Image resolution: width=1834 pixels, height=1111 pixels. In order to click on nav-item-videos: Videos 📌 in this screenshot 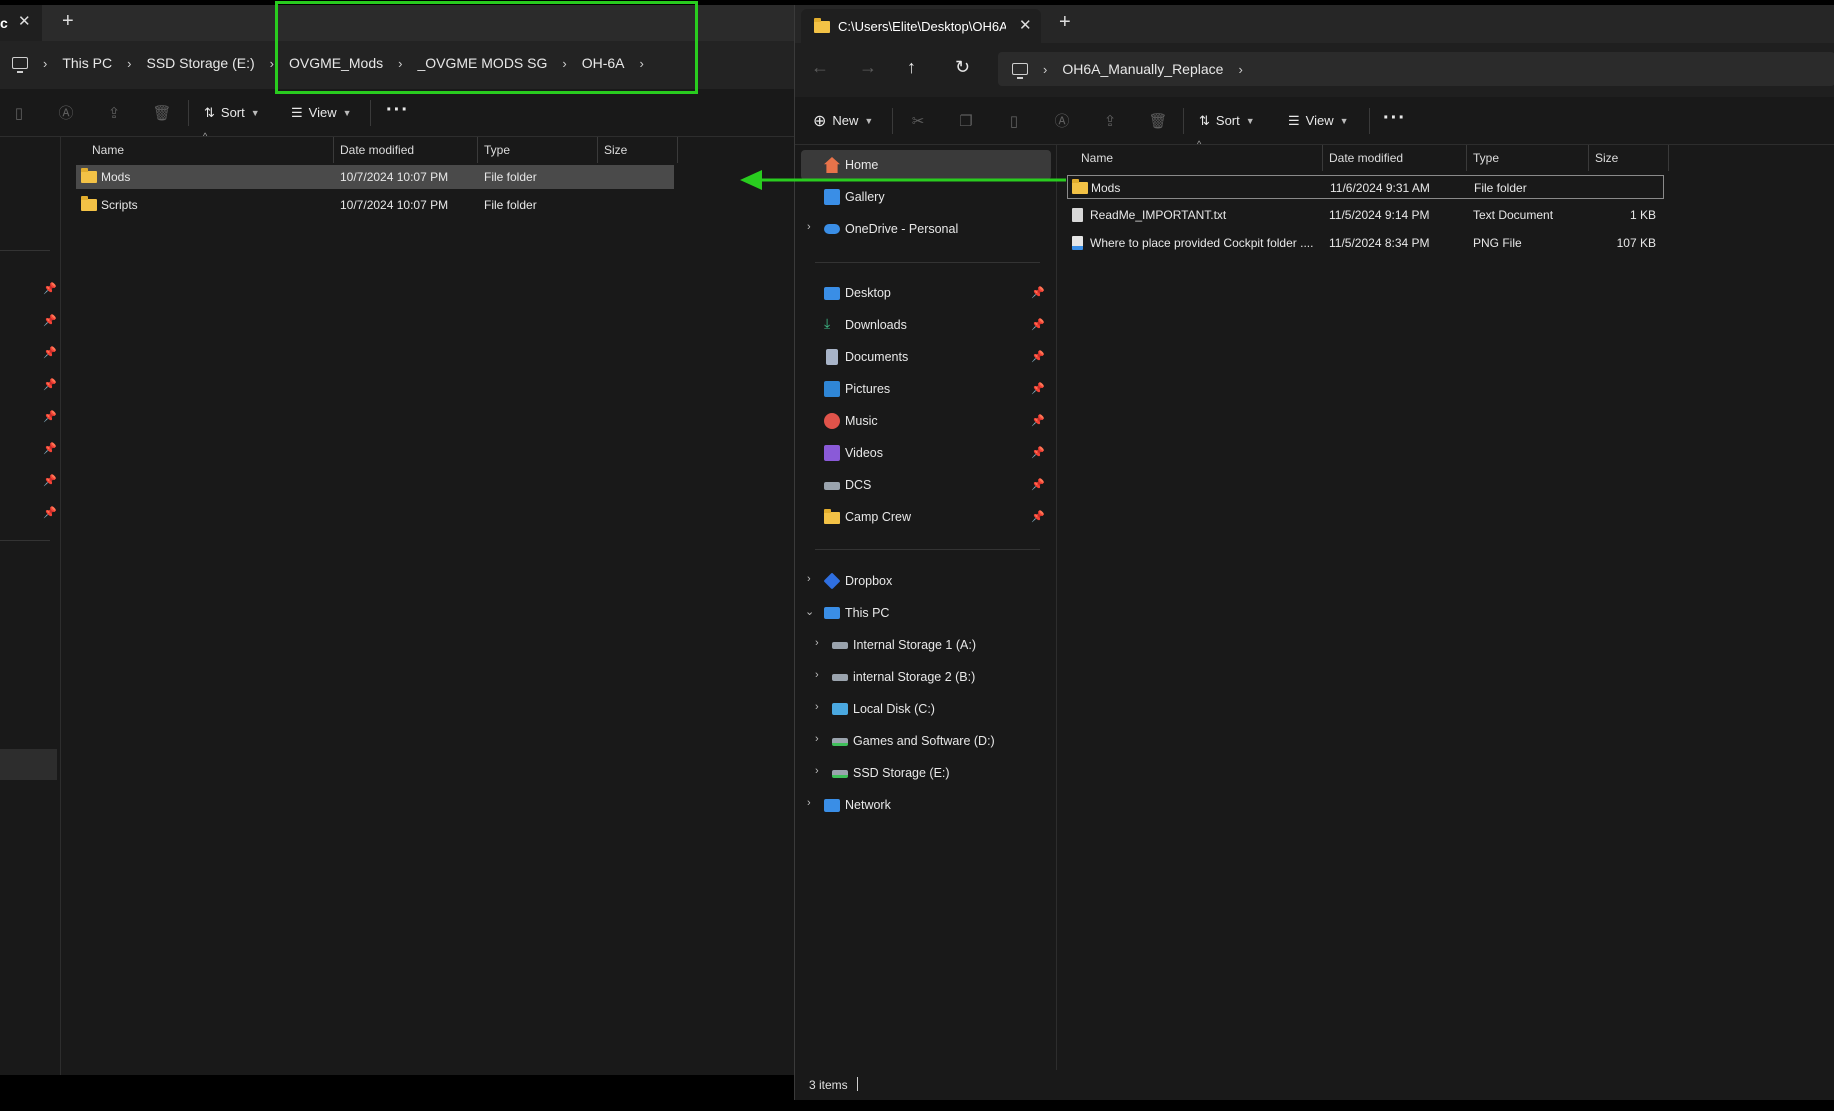, I will do `click(926, 453)`.